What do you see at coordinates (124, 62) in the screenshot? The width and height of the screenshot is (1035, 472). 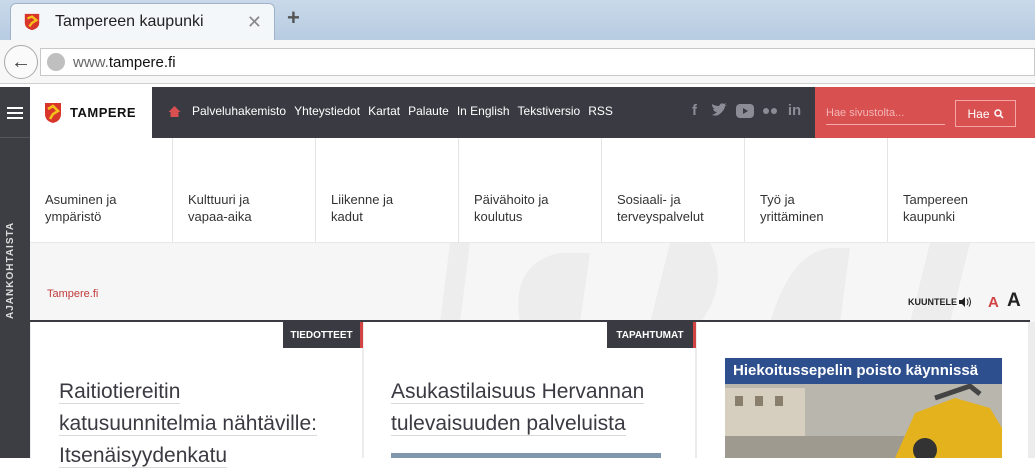 I see `url-text: www.tampere.fi` at bounding box center [124, 62].